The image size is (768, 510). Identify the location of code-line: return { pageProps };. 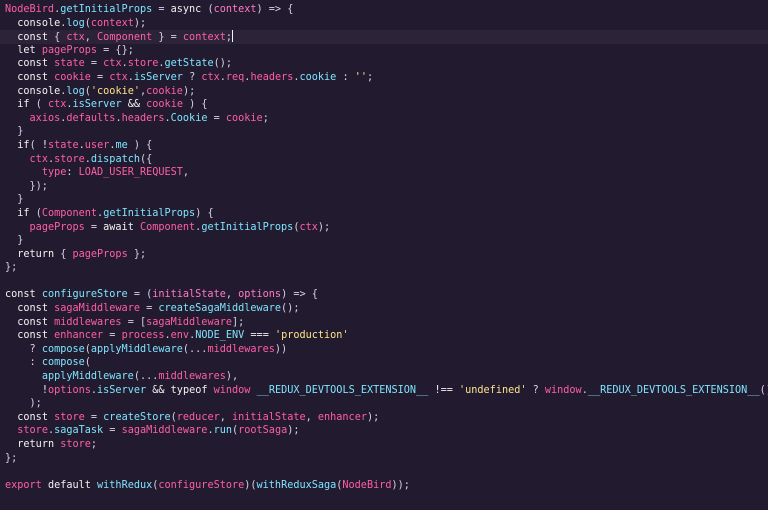
(384, 255).